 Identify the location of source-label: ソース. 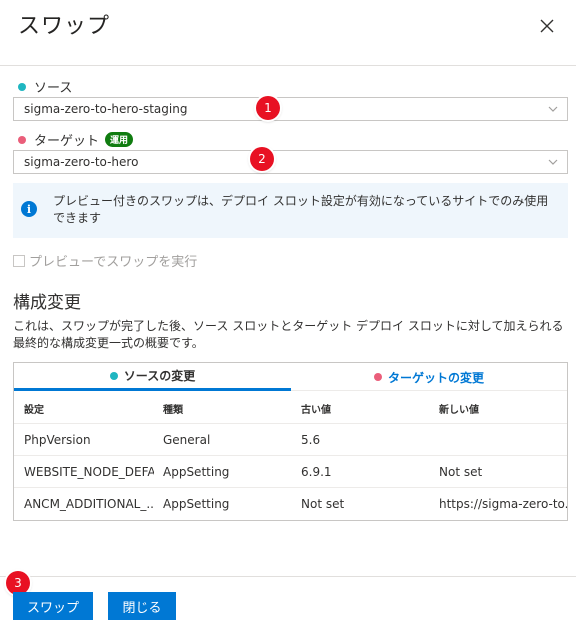
(45, 86).